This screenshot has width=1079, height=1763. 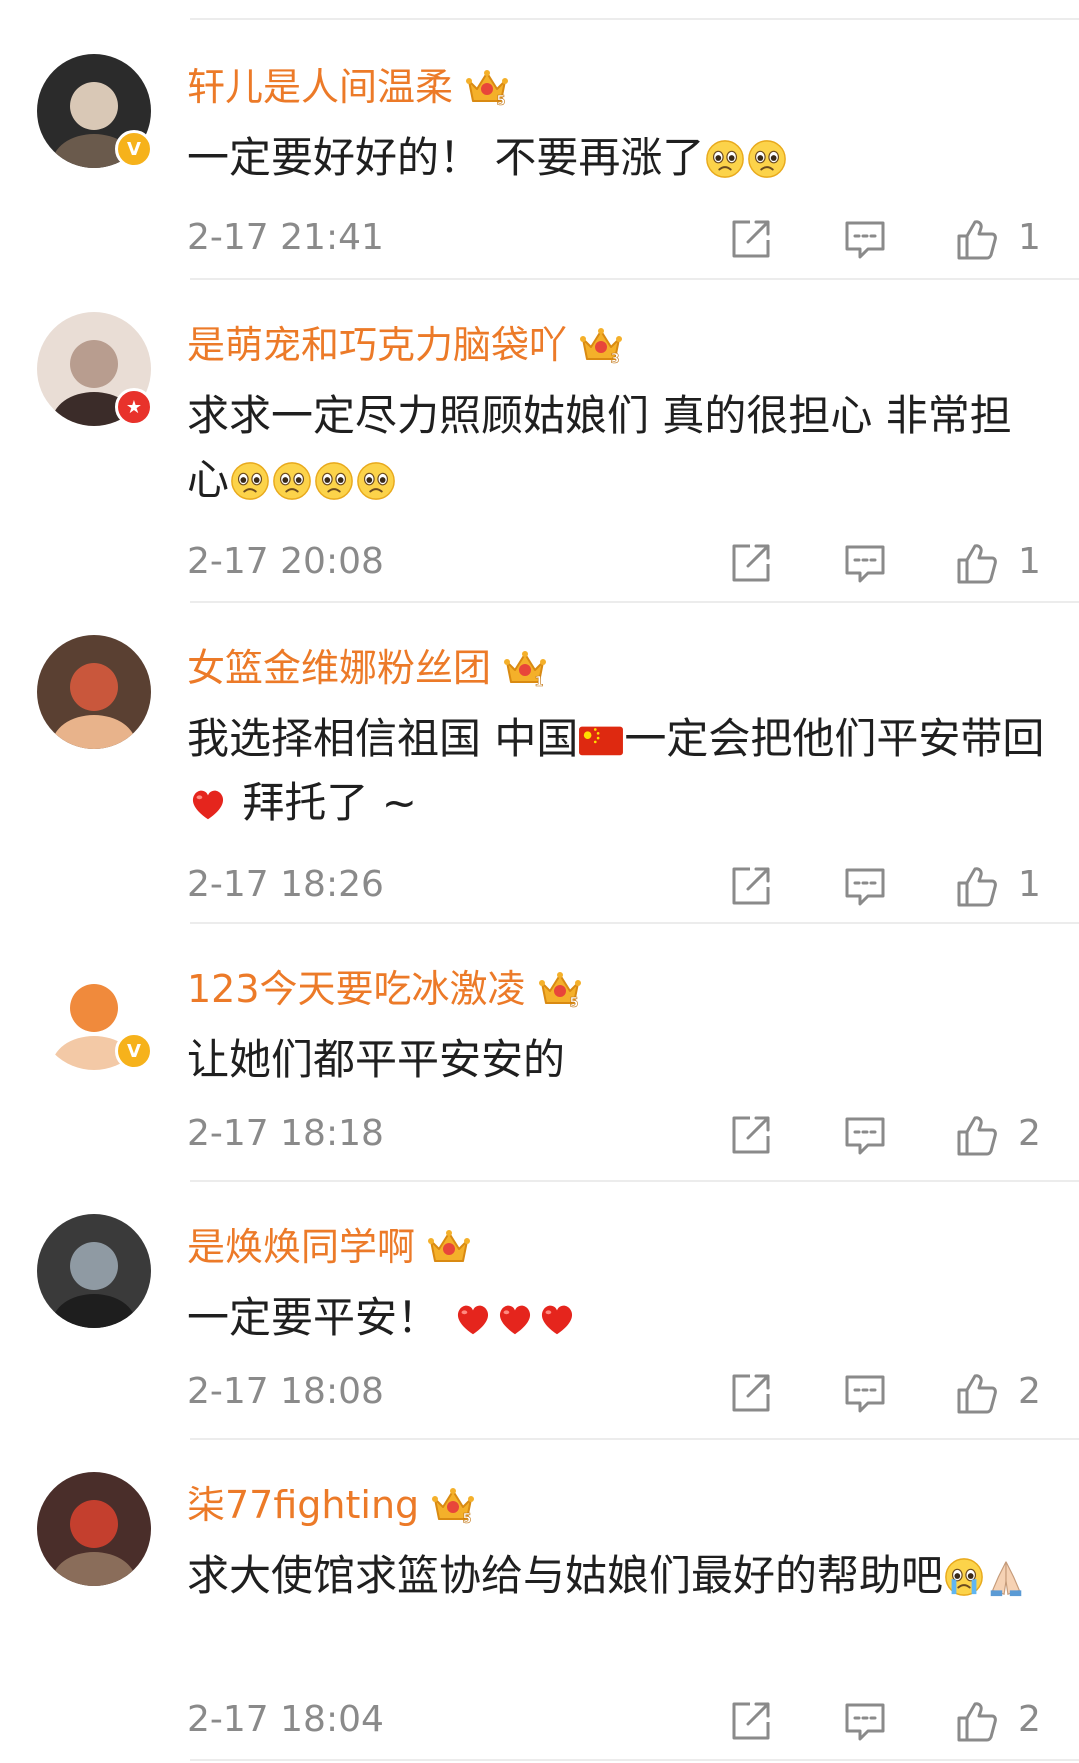 I want to click on comment-text-segment: 一定要好好的！ 不要再涨了, so click(x=446, y=157).